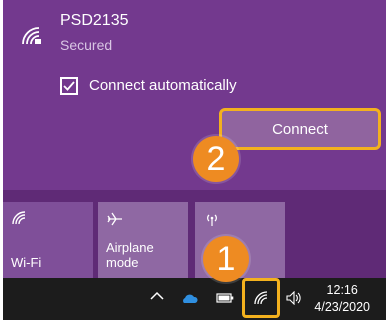 Image resolution: width=386 pixels, height=320 pixels. I want to click on wifi-tray-button, so click(261, 298).